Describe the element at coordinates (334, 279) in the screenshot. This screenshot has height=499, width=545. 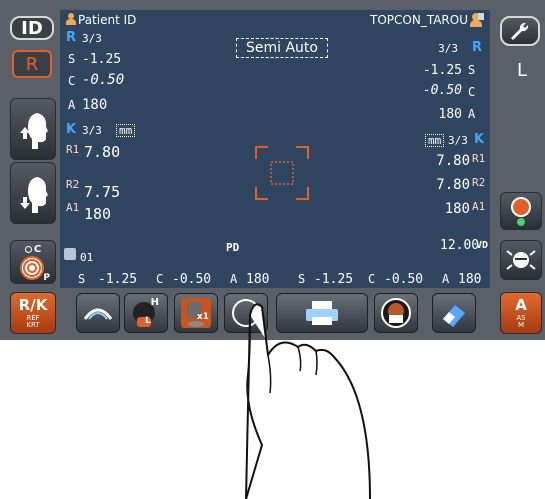
I see `summary-s2-value: -1.25` at that location.